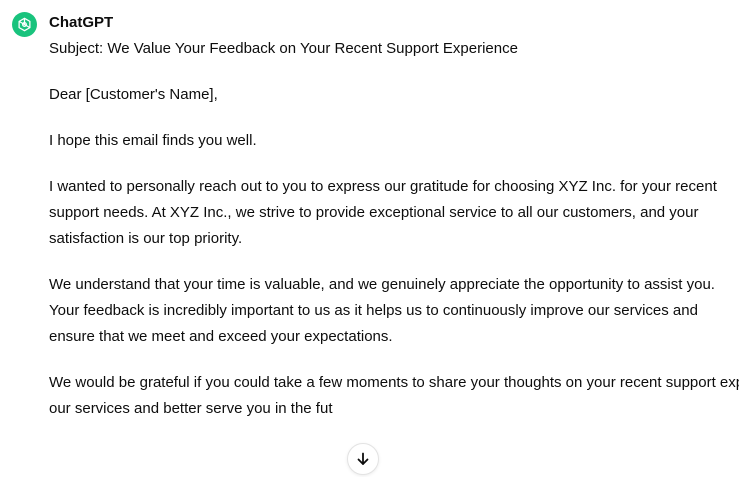  I want to click on scroll-to-bottom-button, so click(363, 459).